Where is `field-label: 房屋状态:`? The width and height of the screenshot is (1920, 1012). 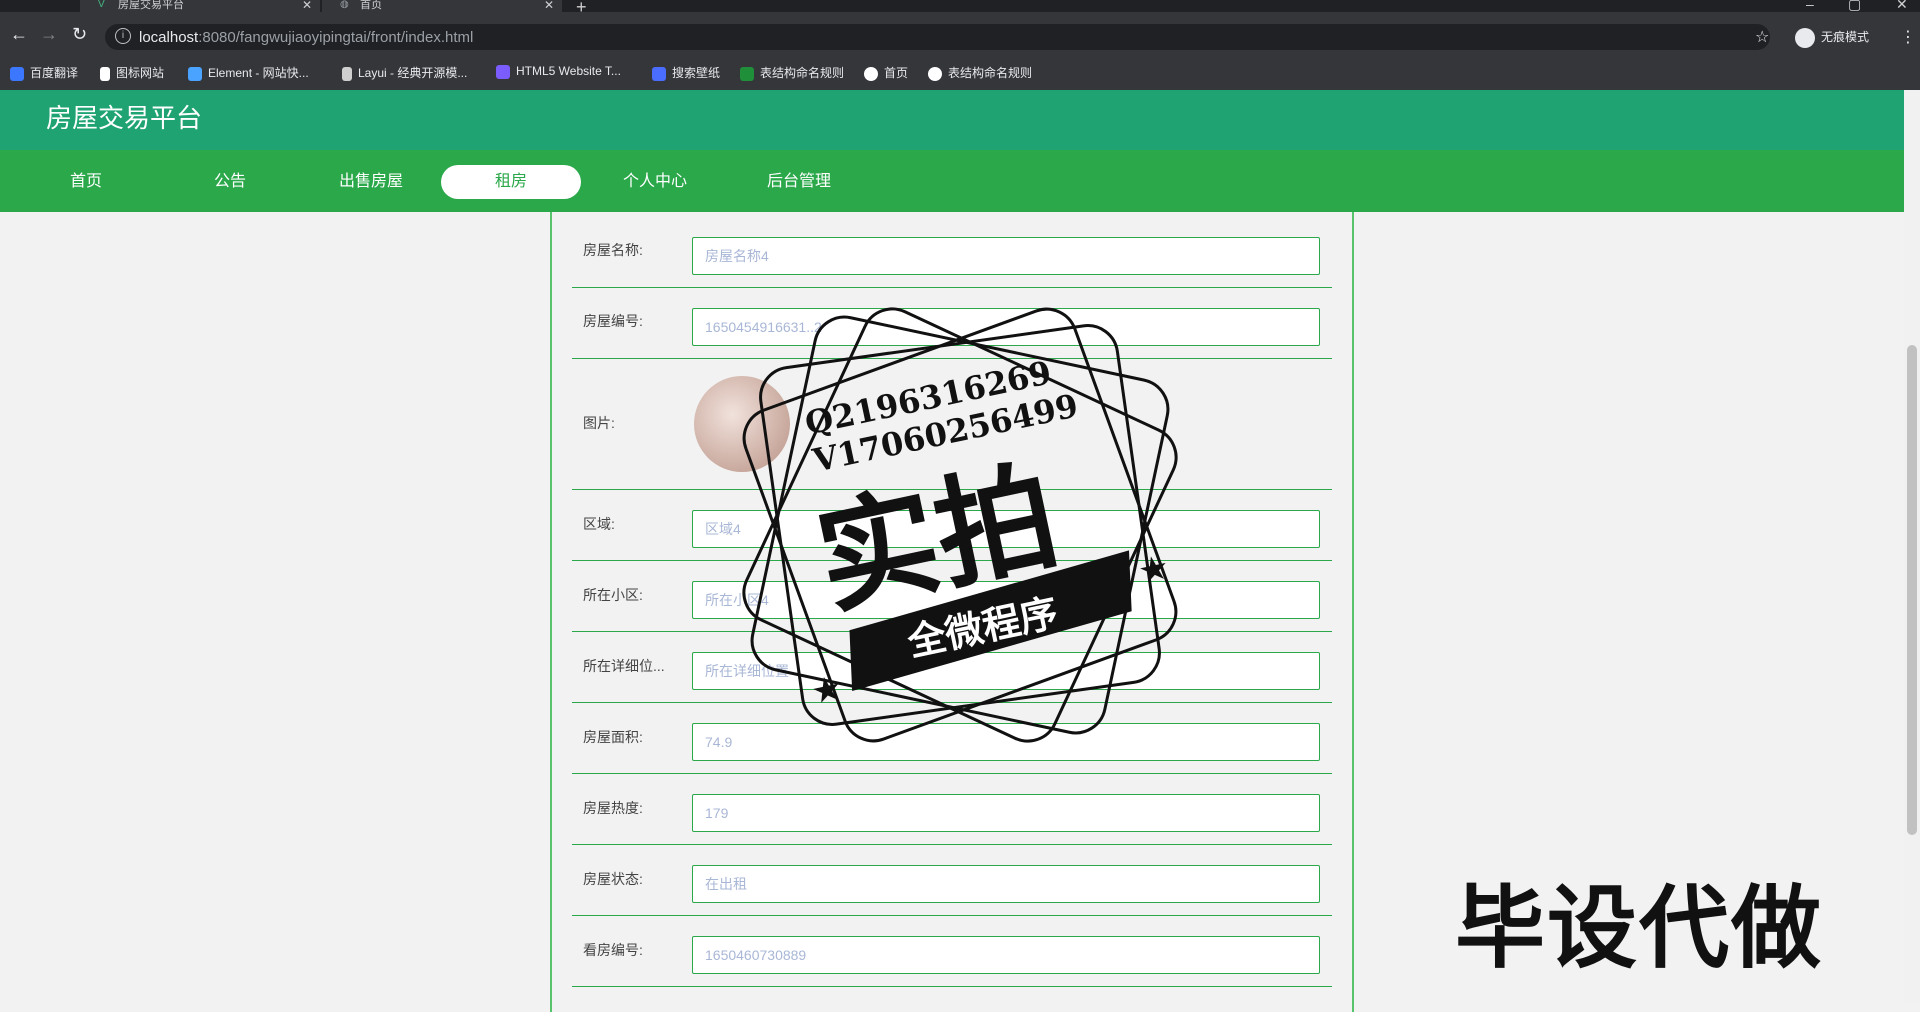
field-label: 房屋状态: is located at coordinates (613, 879).